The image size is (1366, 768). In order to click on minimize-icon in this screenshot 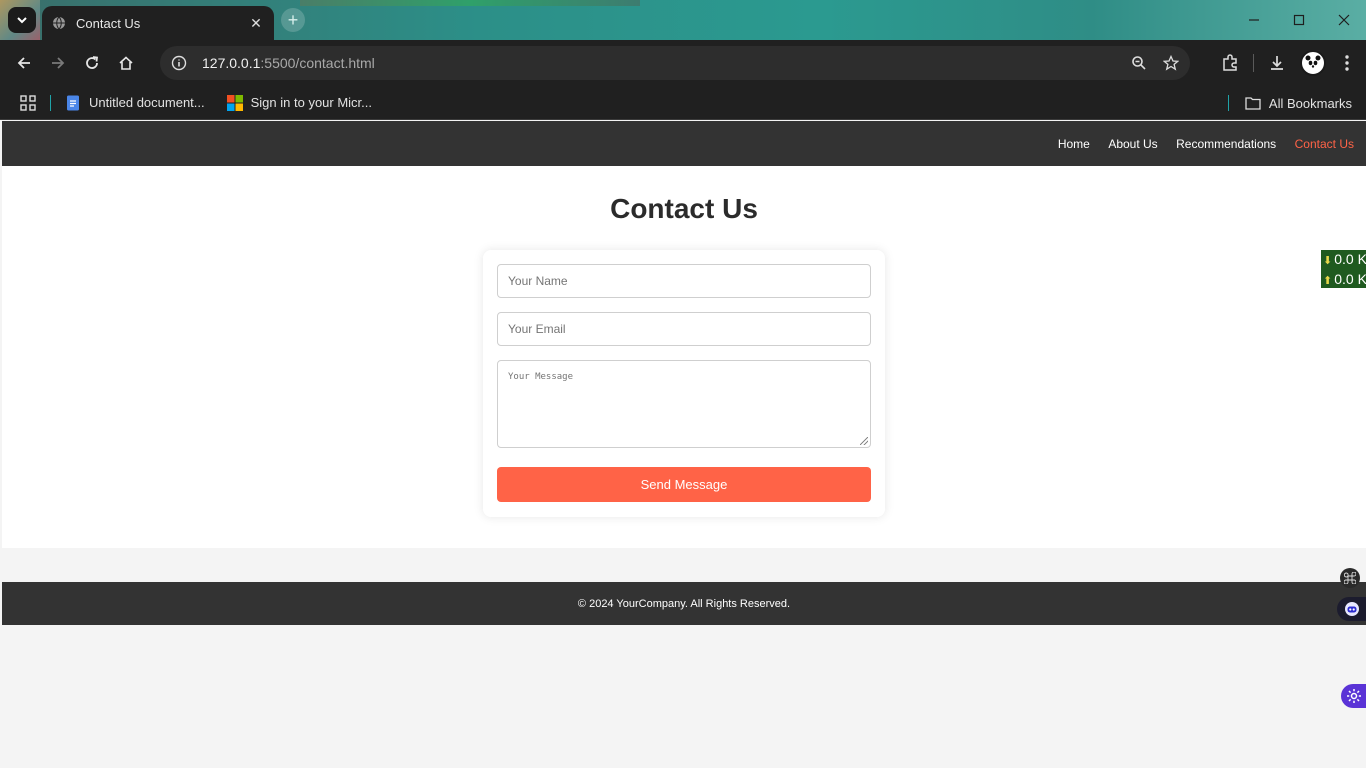, I will do `click(1253, 20)`.